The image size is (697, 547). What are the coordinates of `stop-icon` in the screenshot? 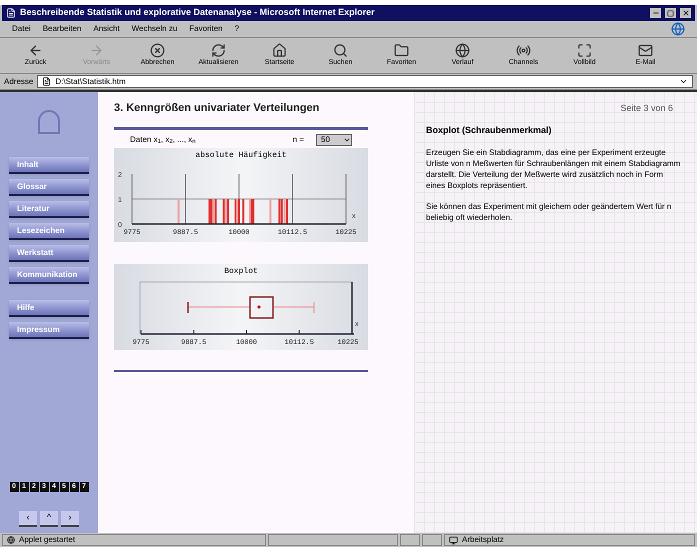 It's located at (157, 50).